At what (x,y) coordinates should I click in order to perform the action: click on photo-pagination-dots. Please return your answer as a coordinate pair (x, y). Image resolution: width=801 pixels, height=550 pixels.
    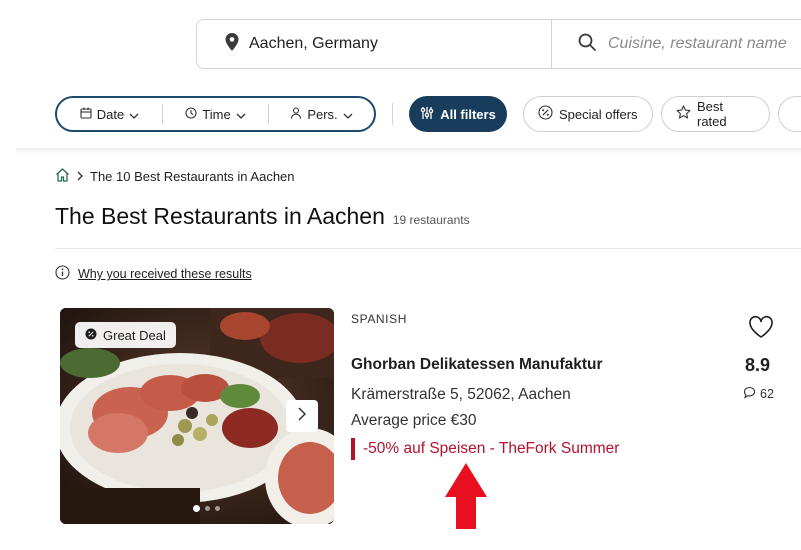
    Looking at the image, I should click on (206, 508).